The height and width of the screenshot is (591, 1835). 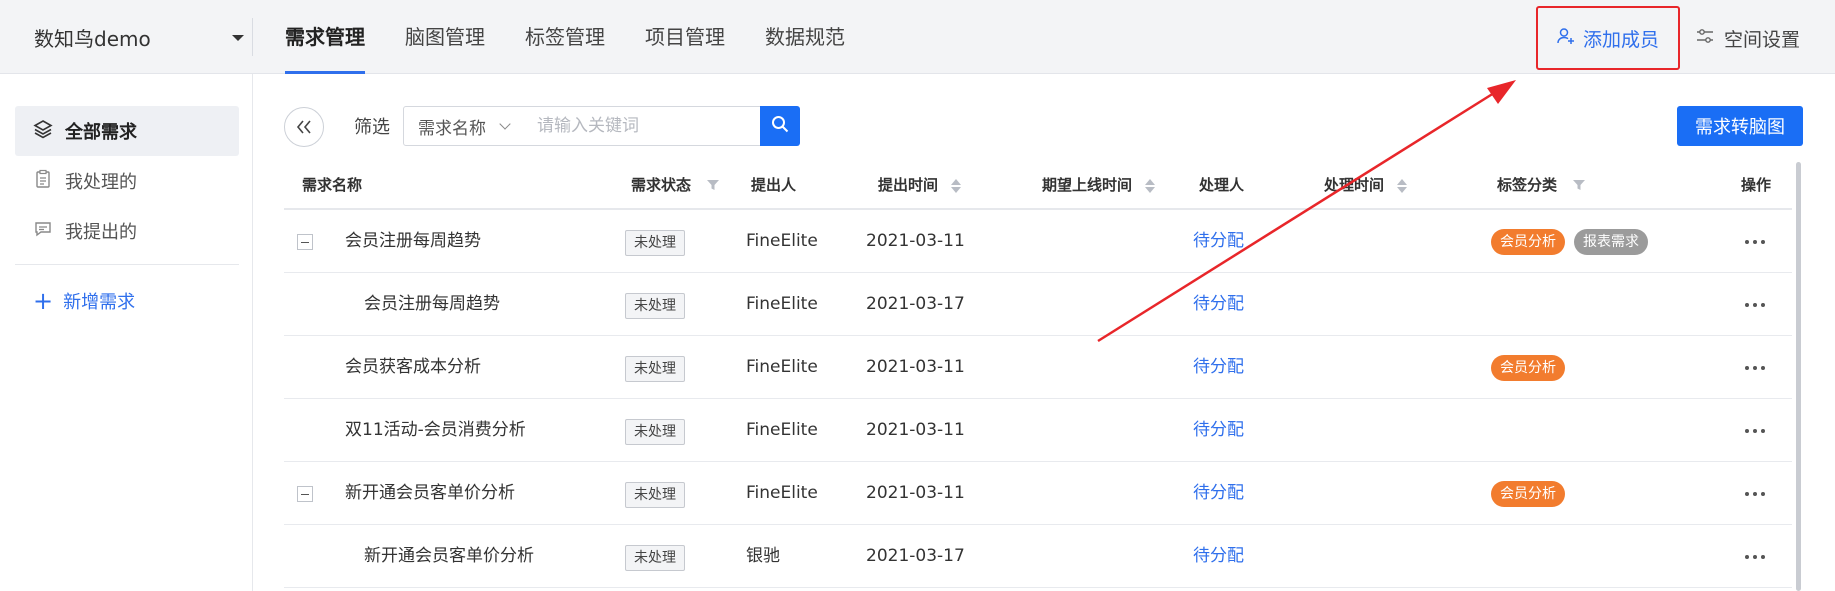 What do you see at coordinates (126, 332) in the screenshot?
I see `sidebar: 全部需求 我处理的 我提出的 + 新增需求` at bounding box center [126, 332].